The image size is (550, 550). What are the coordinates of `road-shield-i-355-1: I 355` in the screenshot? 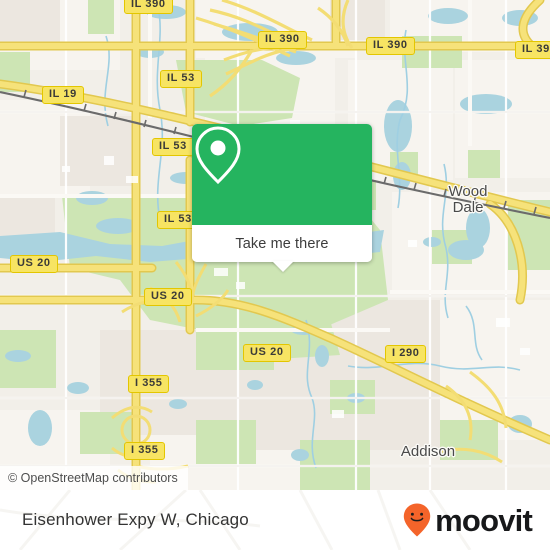 It's located at (149, 384).